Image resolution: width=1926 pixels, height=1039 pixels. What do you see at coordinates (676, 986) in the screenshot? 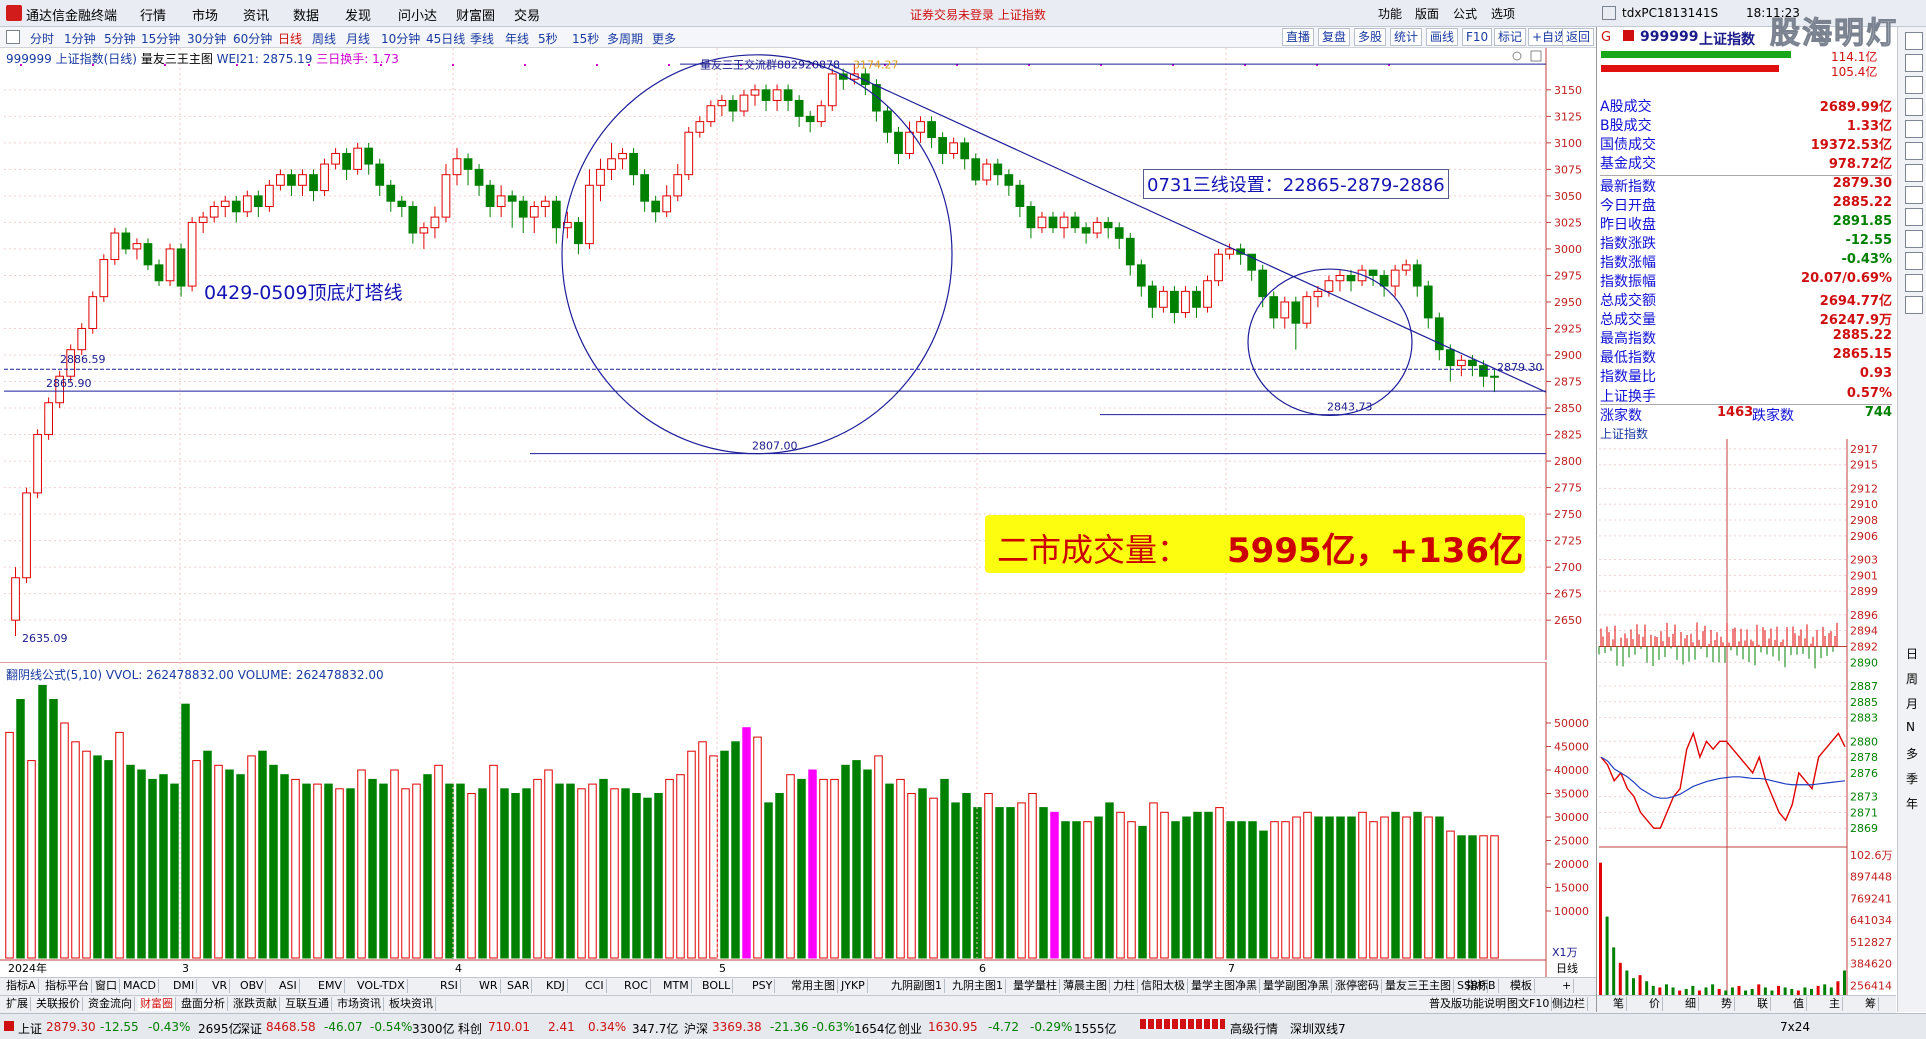
I see `indicator-tab-16: MTM` at bounding box center [676, 986].